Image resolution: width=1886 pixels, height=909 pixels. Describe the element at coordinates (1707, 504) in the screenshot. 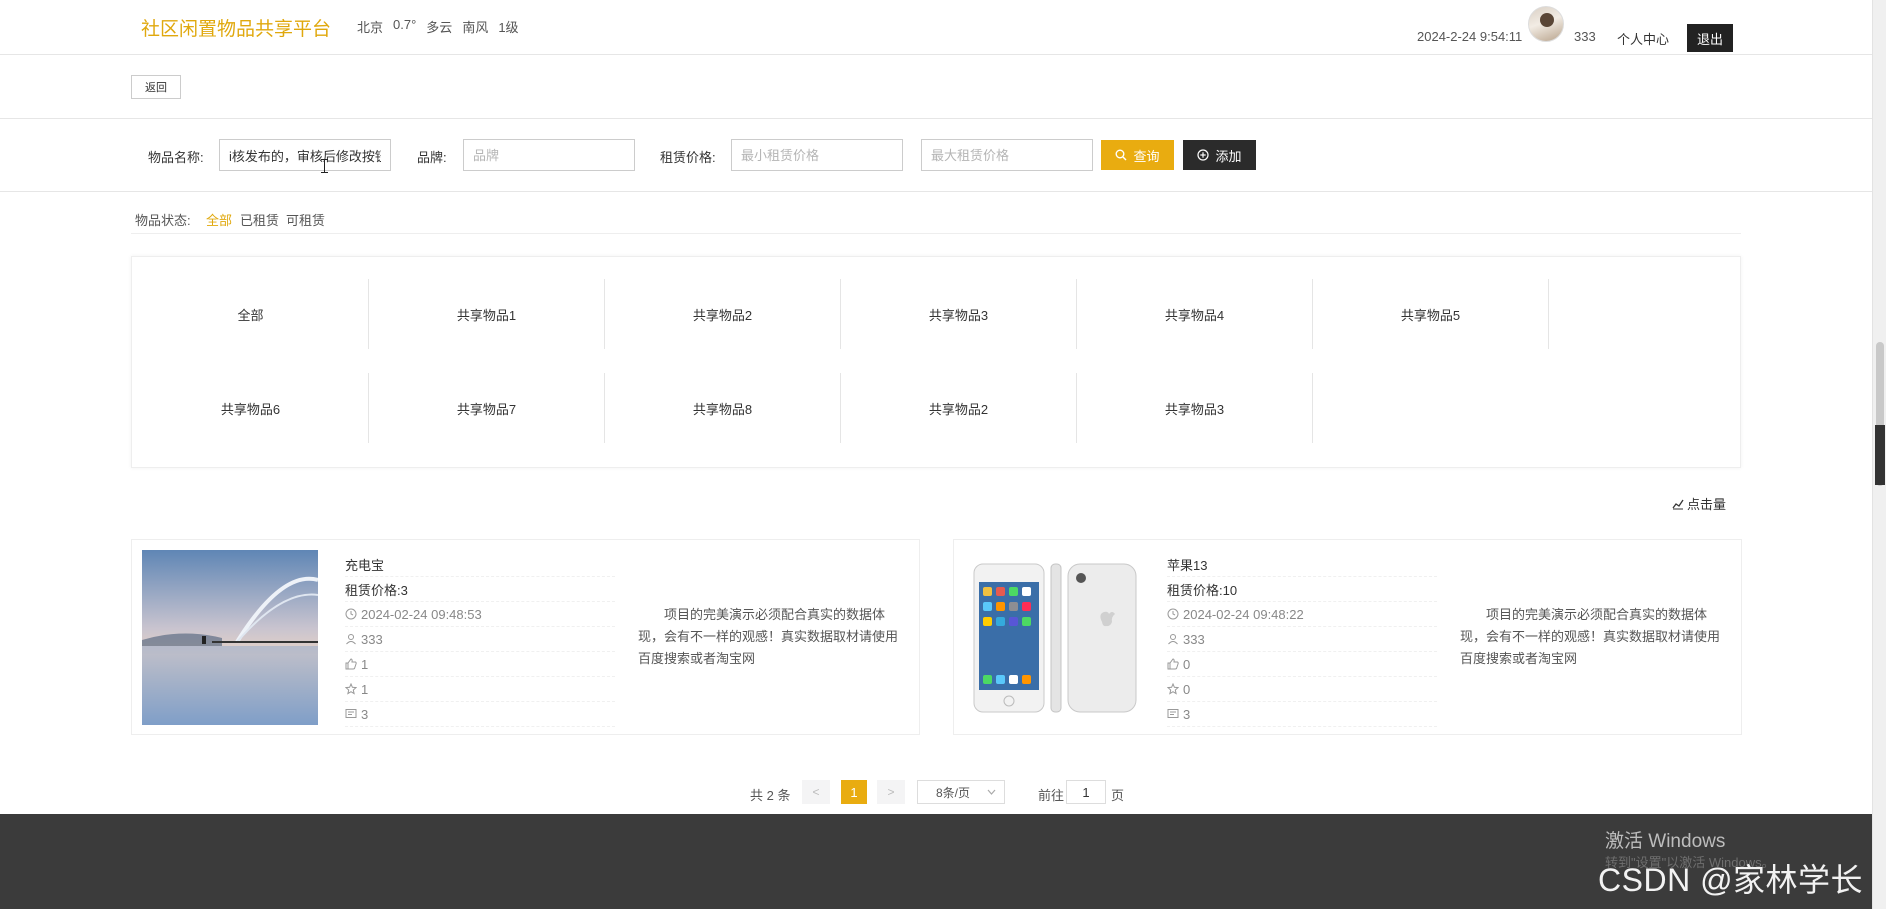

I see `sort-label: 点击量` at that location.